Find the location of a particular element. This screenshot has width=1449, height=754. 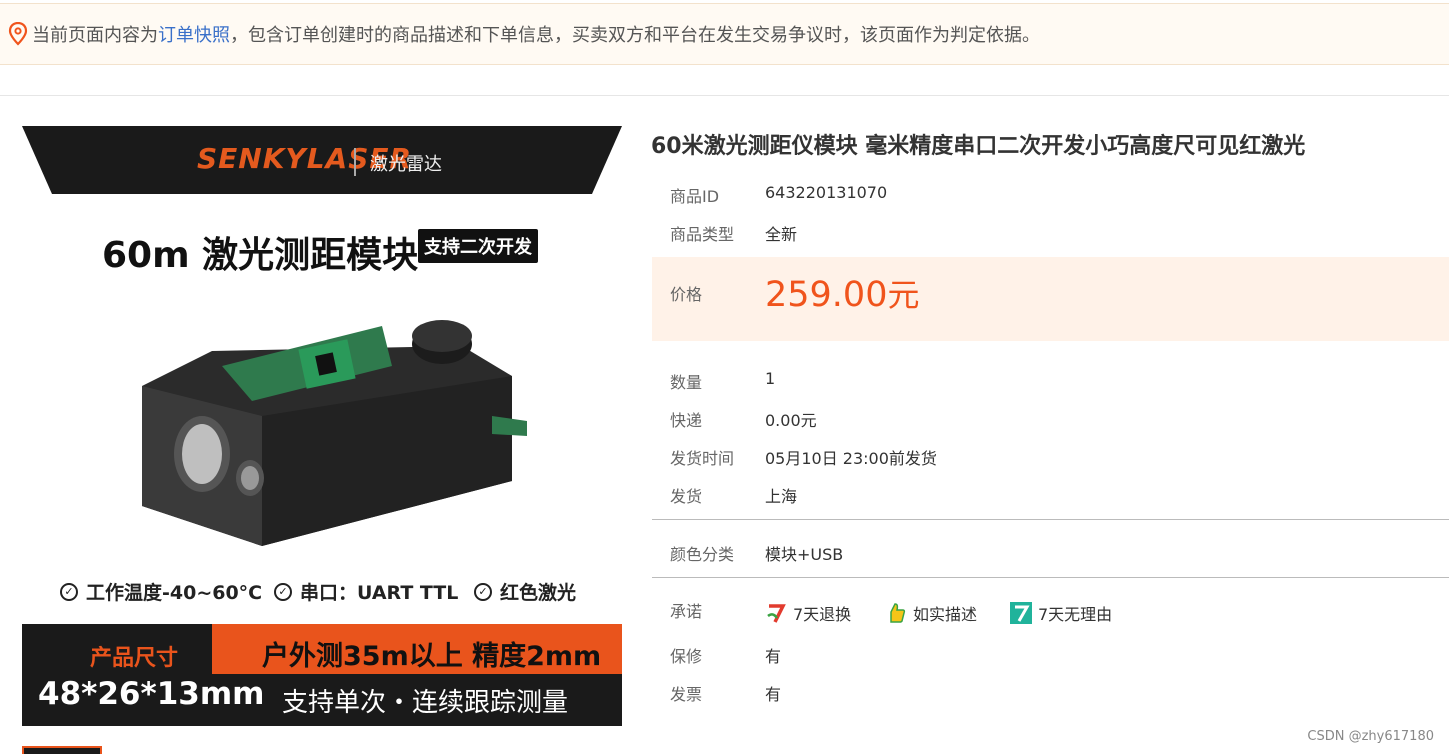

laser-module-illustration is located at coordinates (334, 433).